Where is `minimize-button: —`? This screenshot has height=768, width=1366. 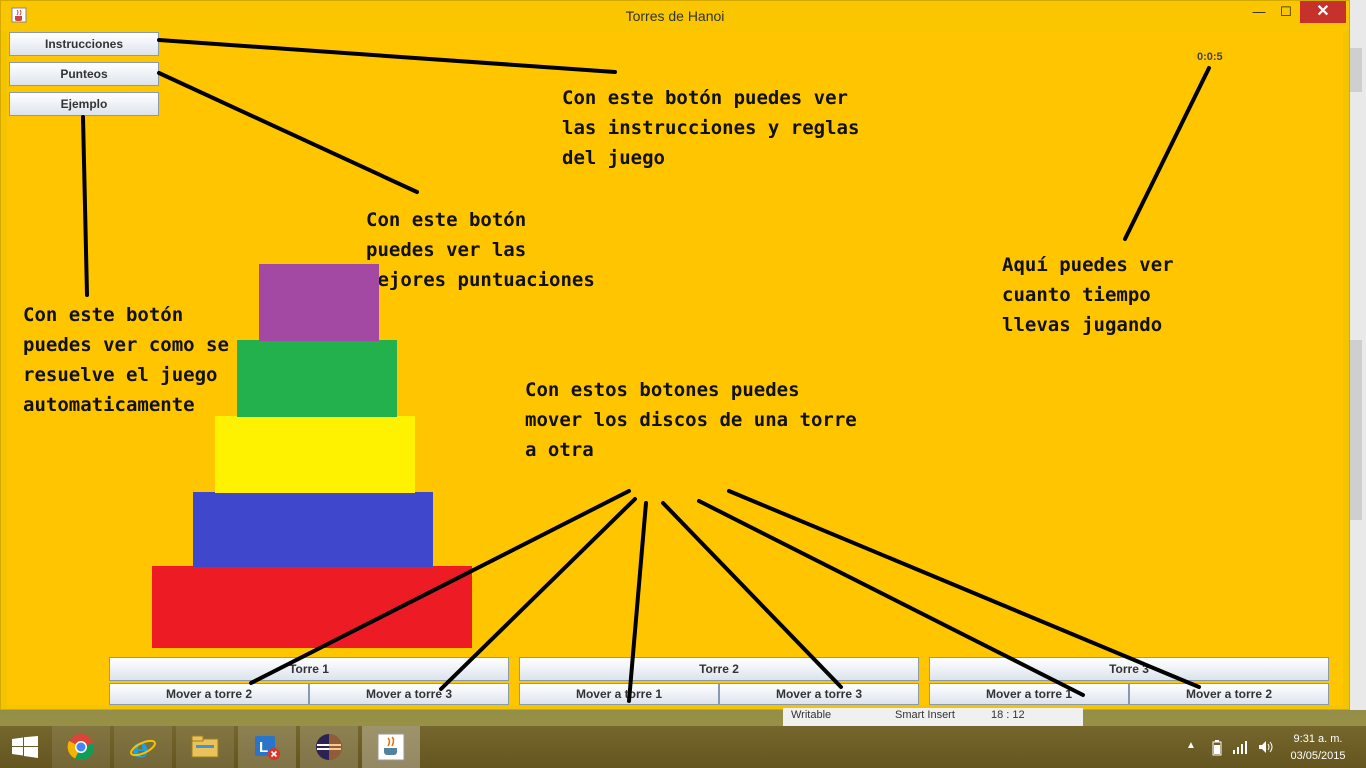
minimize-button: — is located at coordinates (1259, 12).